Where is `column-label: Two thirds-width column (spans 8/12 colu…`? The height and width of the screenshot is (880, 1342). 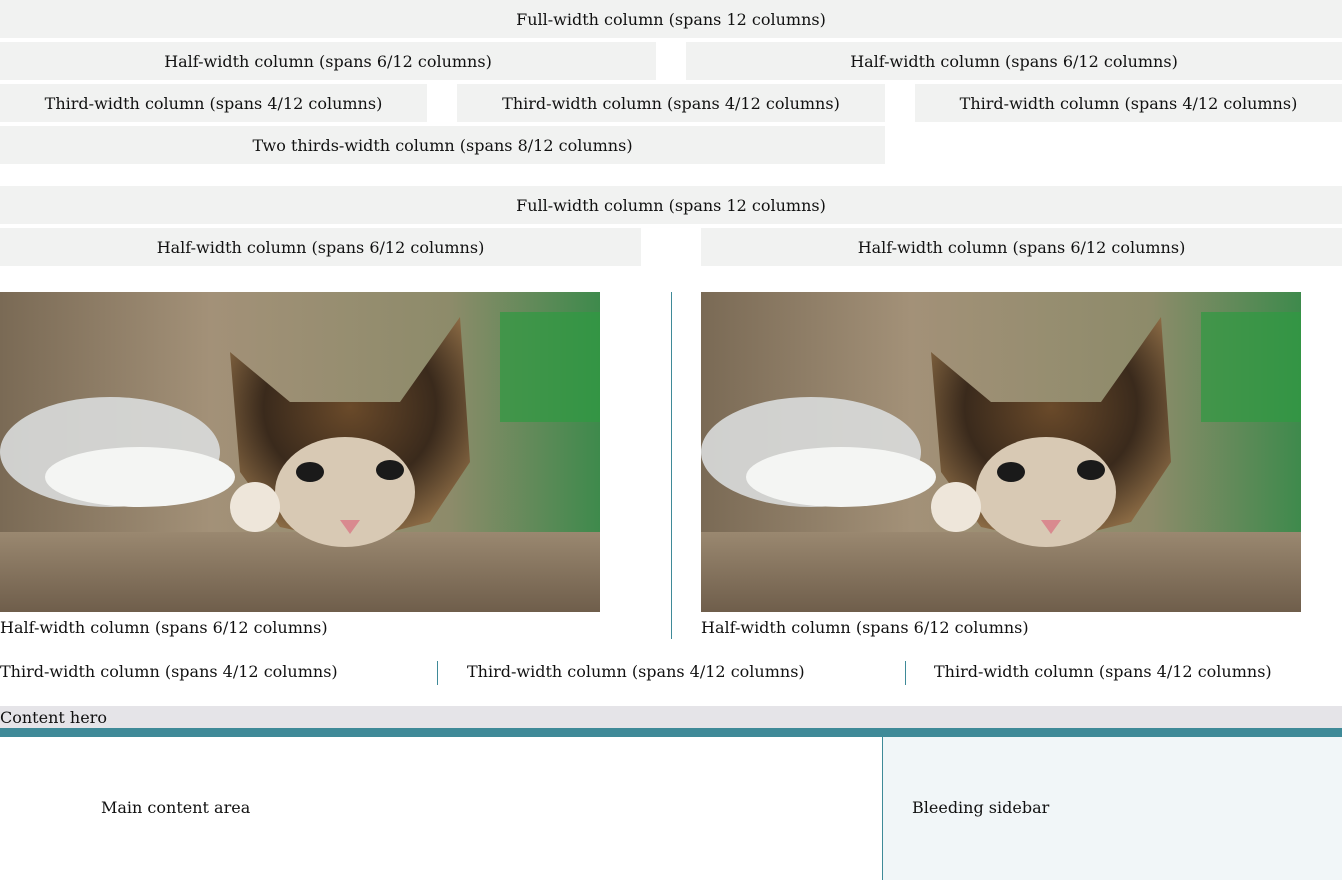 column-label: Two thirds-width column (spans 8/12 colu… is located at coordinates (442, 145).